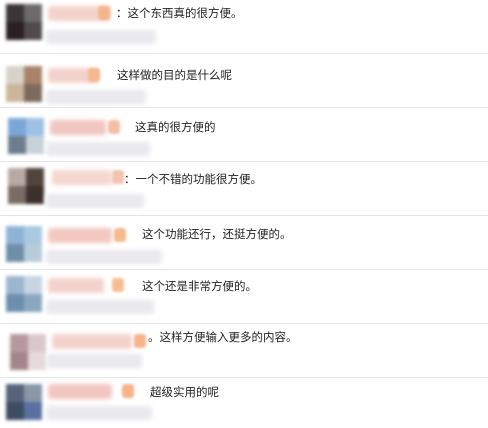 The image size is (488, 428). I want to click on comment-text: 这真的很方便的, so click(175, 127).